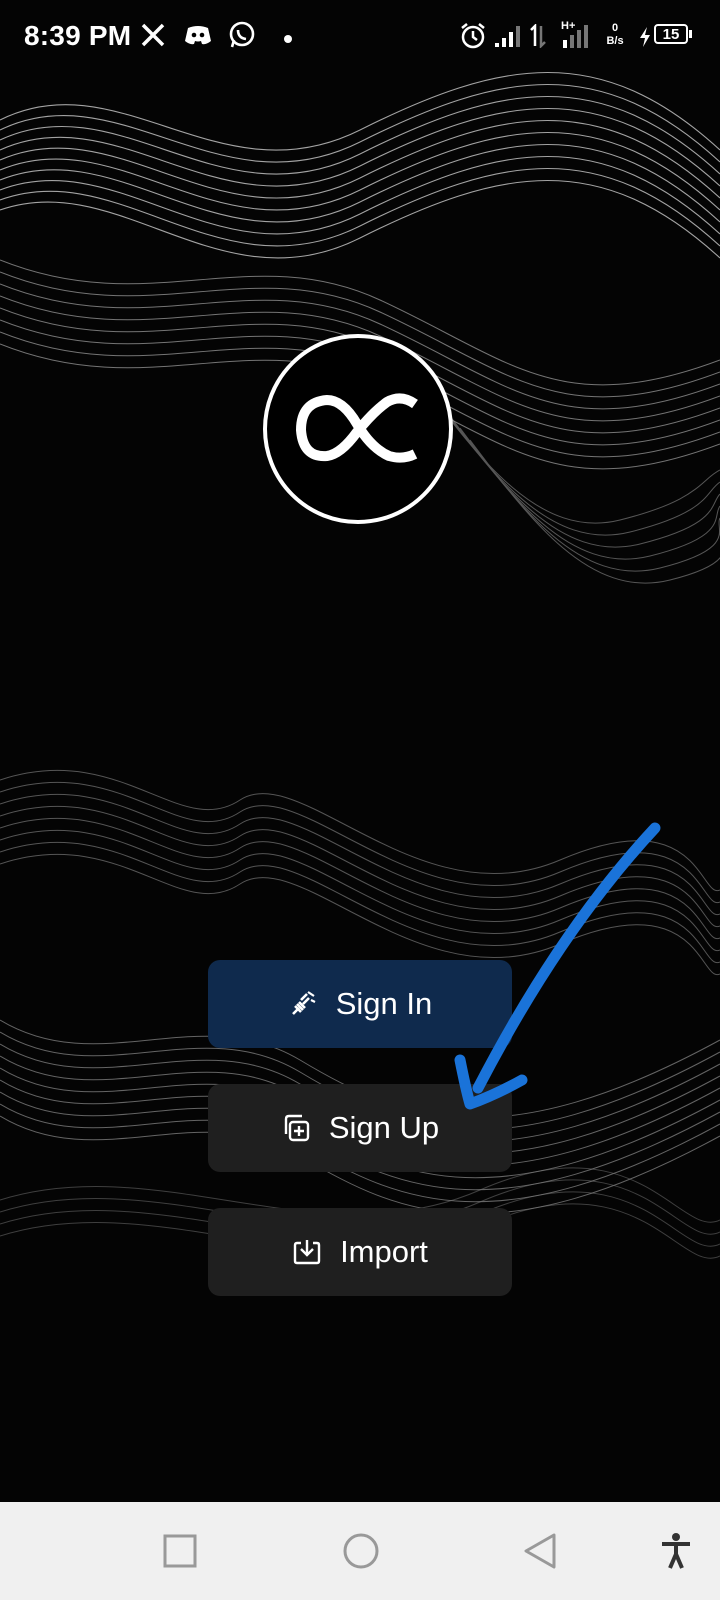 This screenshot has width=720, height=1600. I want to click on signal-icon, so click(508, 38).